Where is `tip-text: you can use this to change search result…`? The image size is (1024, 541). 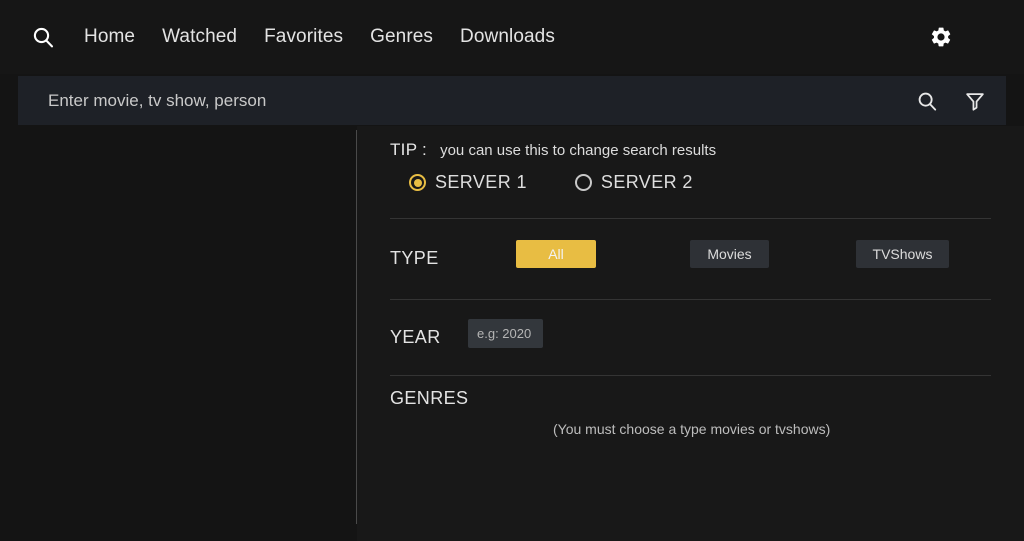
tip-text: you can use this to change search result… is located at coordinates (578, 150).